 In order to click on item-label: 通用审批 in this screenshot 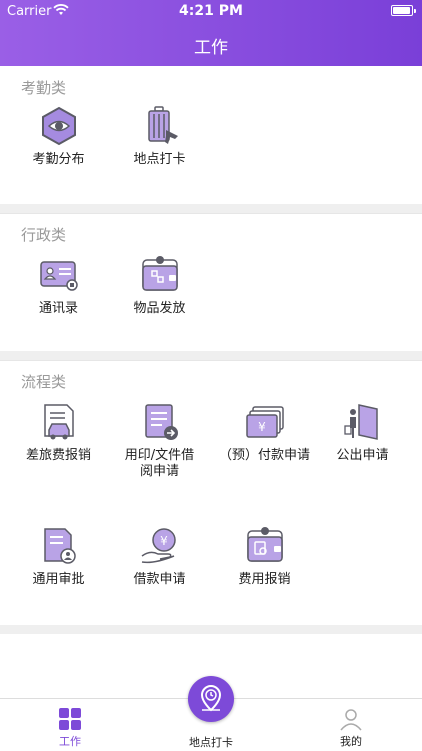, I will do `click(58, 579)`.